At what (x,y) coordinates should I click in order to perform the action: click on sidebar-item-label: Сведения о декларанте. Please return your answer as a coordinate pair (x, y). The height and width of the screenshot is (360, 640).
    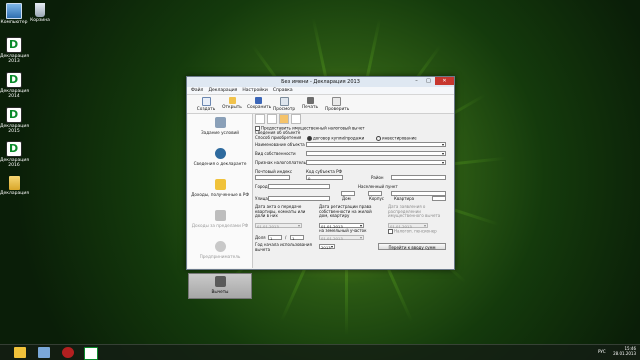
    Looking at the image, I should click on (220, 163).